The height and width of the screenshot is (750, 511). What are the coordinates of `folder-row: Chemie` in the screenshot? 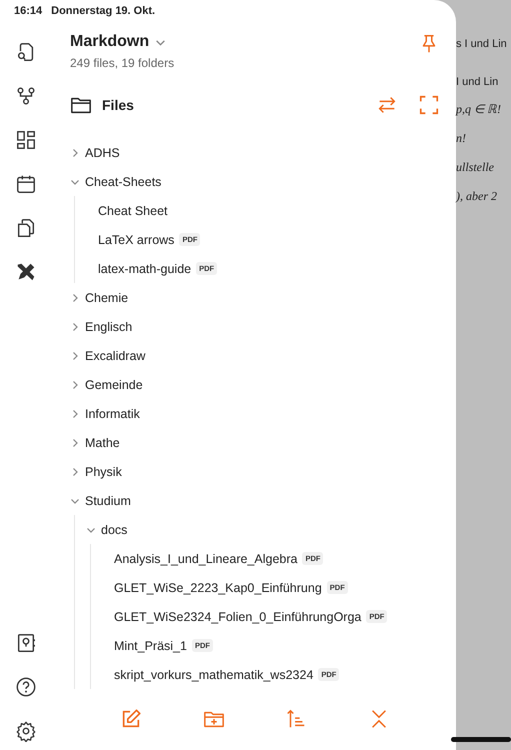 It's located at (255, 297).